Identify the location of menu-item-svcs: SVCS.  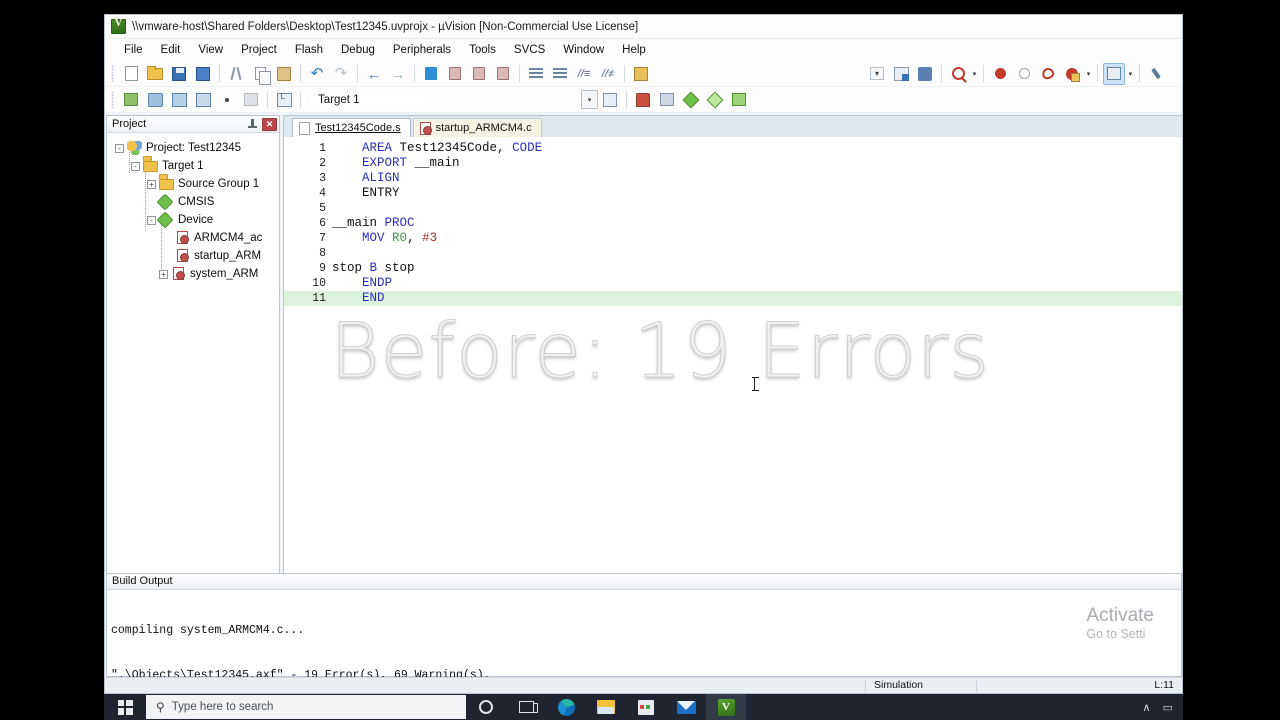
(529, 50).